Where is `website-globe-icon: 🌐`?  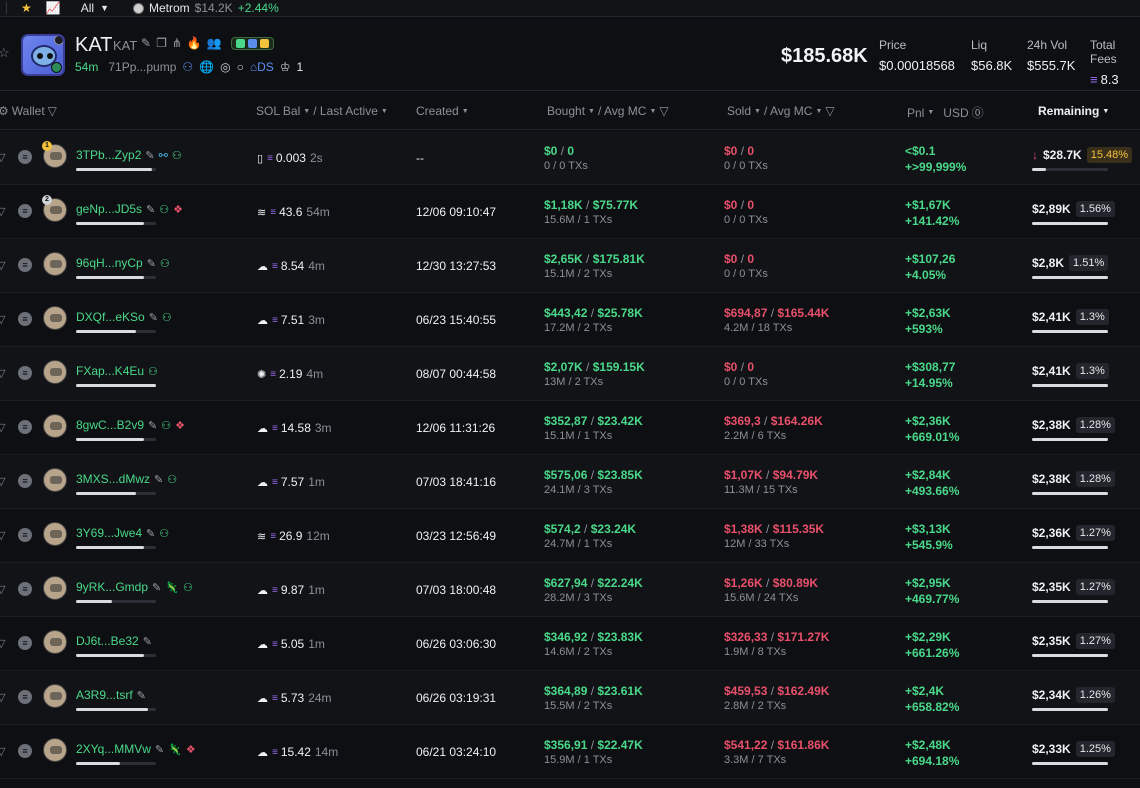
website-globe-icon: 🌐 is located at coordinates (206, 67).